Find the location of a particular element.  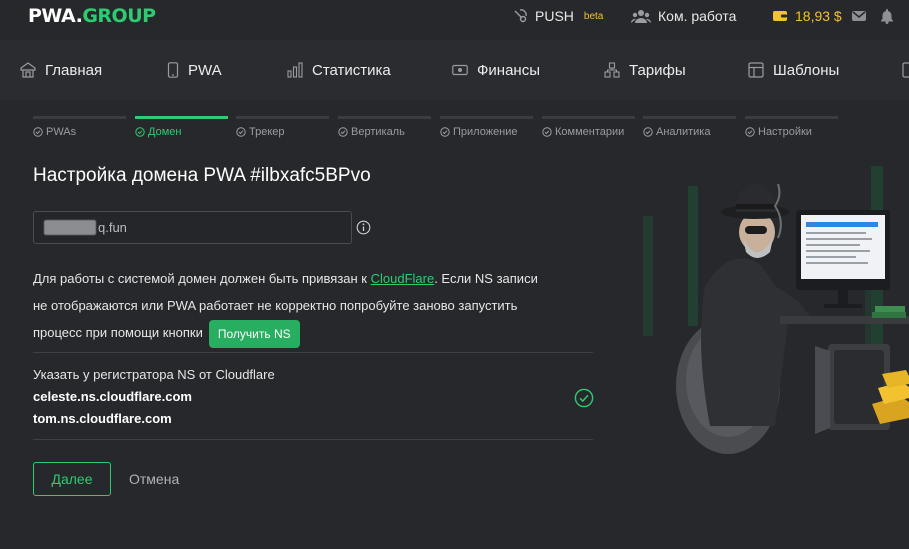

nav-item-statistics: Статистика is located at coordinates (339, 70).